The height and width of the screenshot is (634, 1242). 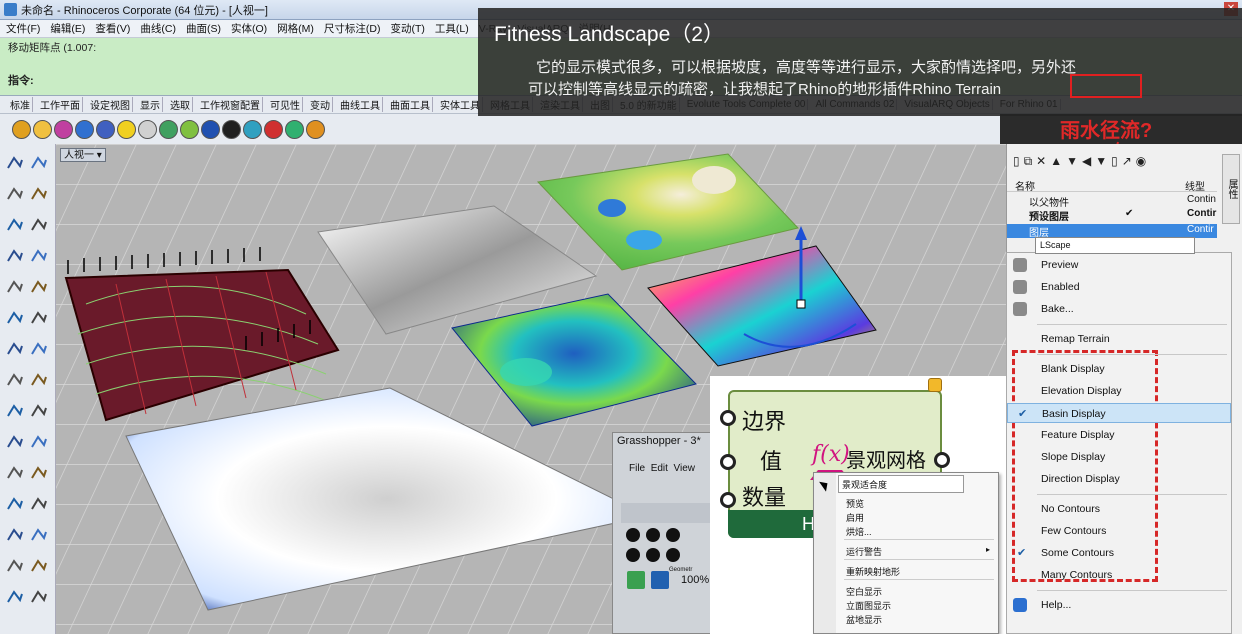 I want to click on gh-menu-item: 重新映射地形, so click(x=873, y=571).